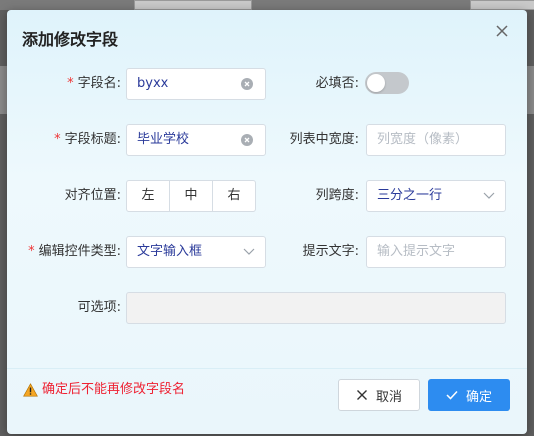  I want to click on options-field, so click(316, 308).